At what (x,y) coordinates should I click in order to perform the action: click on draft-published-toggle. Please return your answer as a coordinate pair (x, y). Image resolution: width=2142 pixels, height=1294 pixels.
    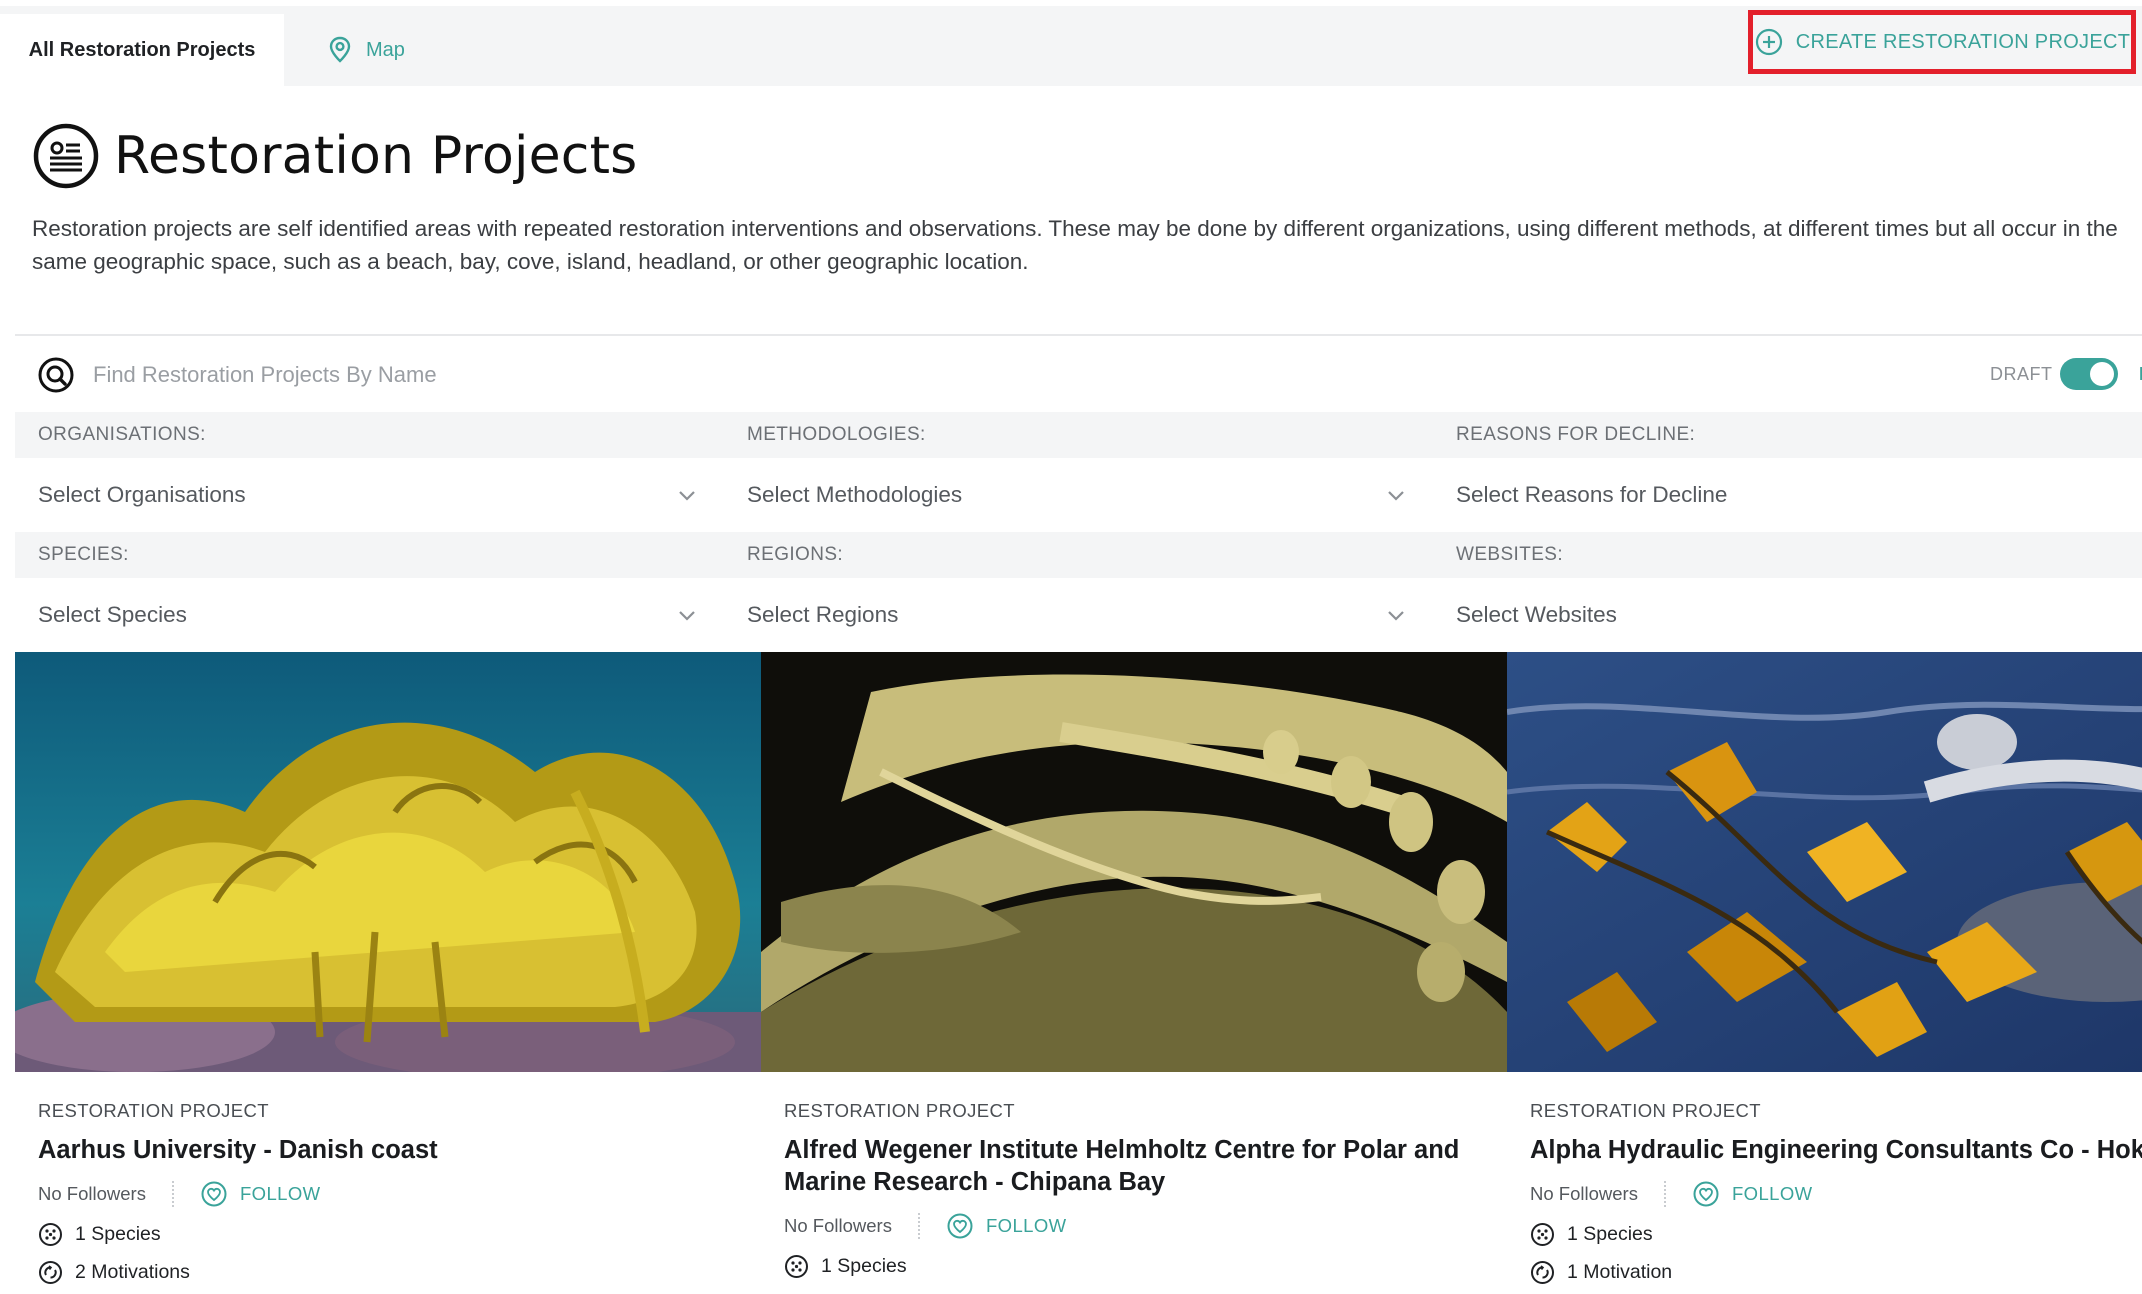
    Looking at the image, I should click on (2089, 374).